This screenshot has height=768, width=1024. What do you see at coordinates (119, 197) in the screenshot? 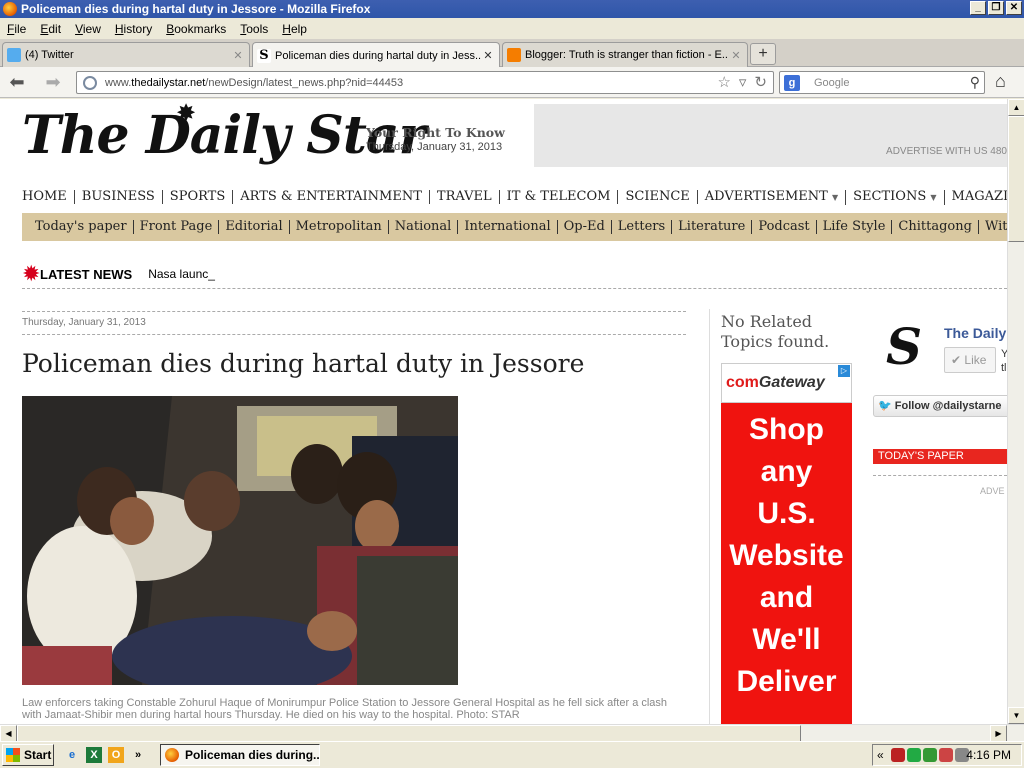
I see `nav-business: BUSINESS` at bounding box center [119, 197].